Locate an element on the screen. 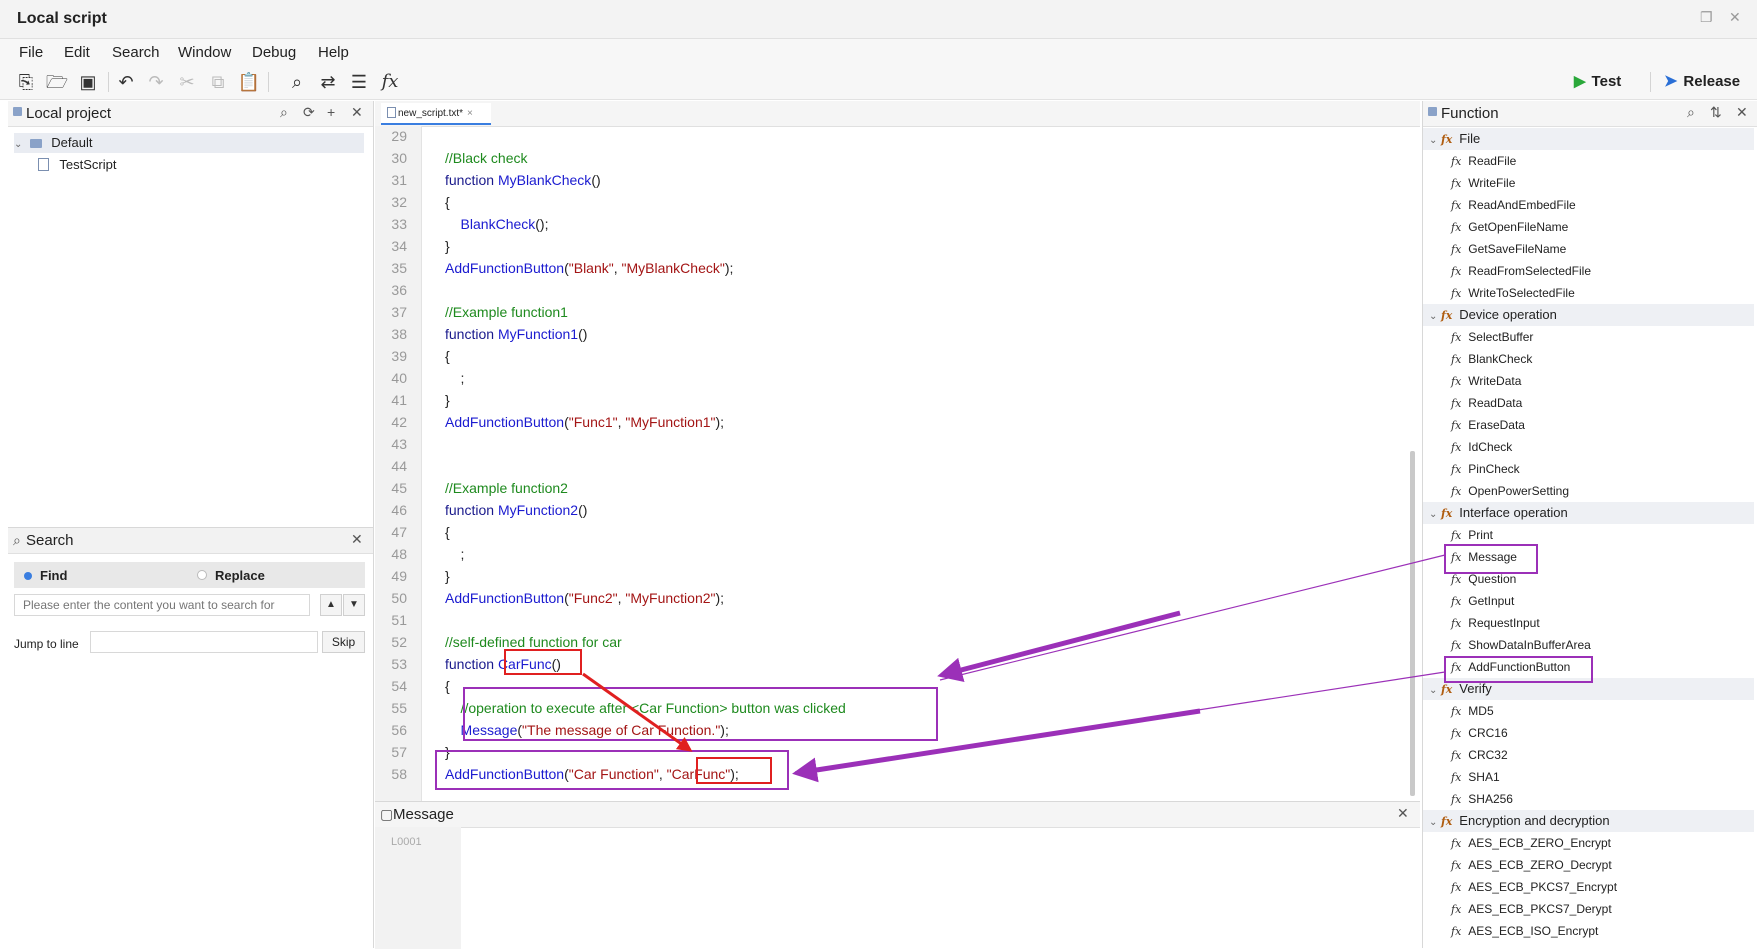 Image resolution: width=1757 pixels, height=949 pixels. code-line: function MyFunction2() is located at coordinates (516, 510).